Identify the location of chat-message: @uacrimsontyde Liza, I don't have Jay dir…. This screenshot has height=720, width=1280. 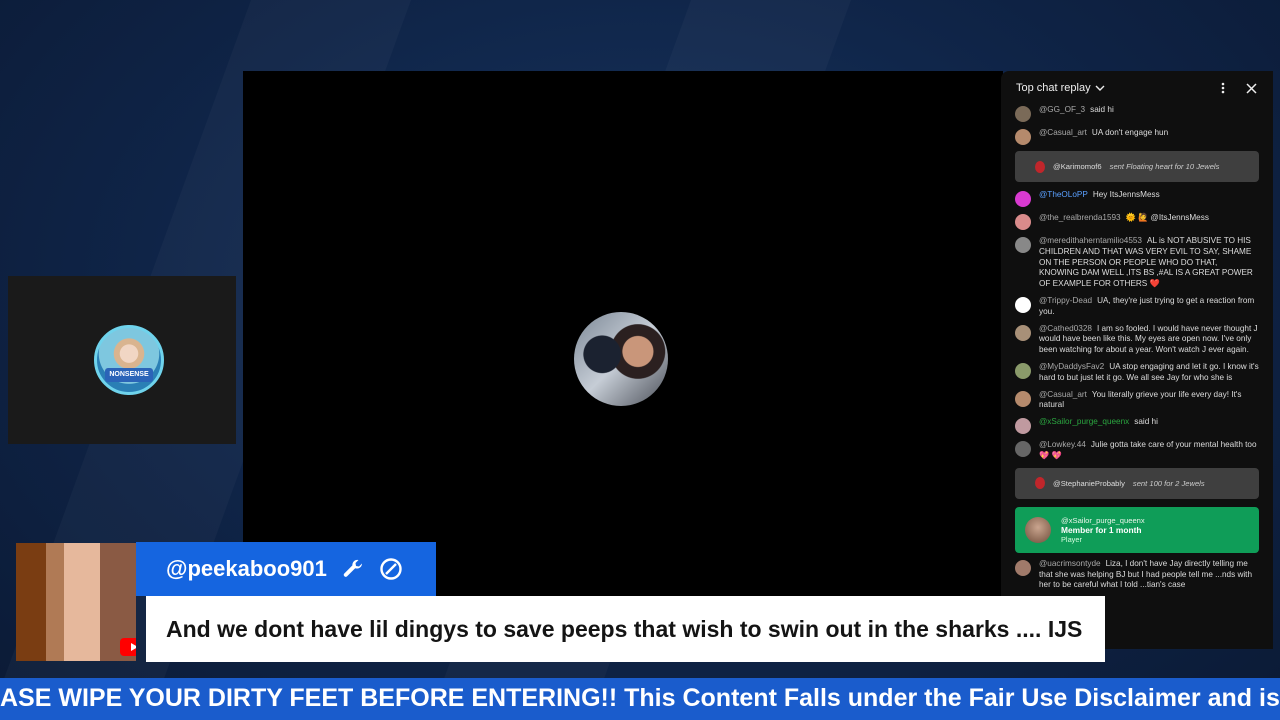
(1137, 575).